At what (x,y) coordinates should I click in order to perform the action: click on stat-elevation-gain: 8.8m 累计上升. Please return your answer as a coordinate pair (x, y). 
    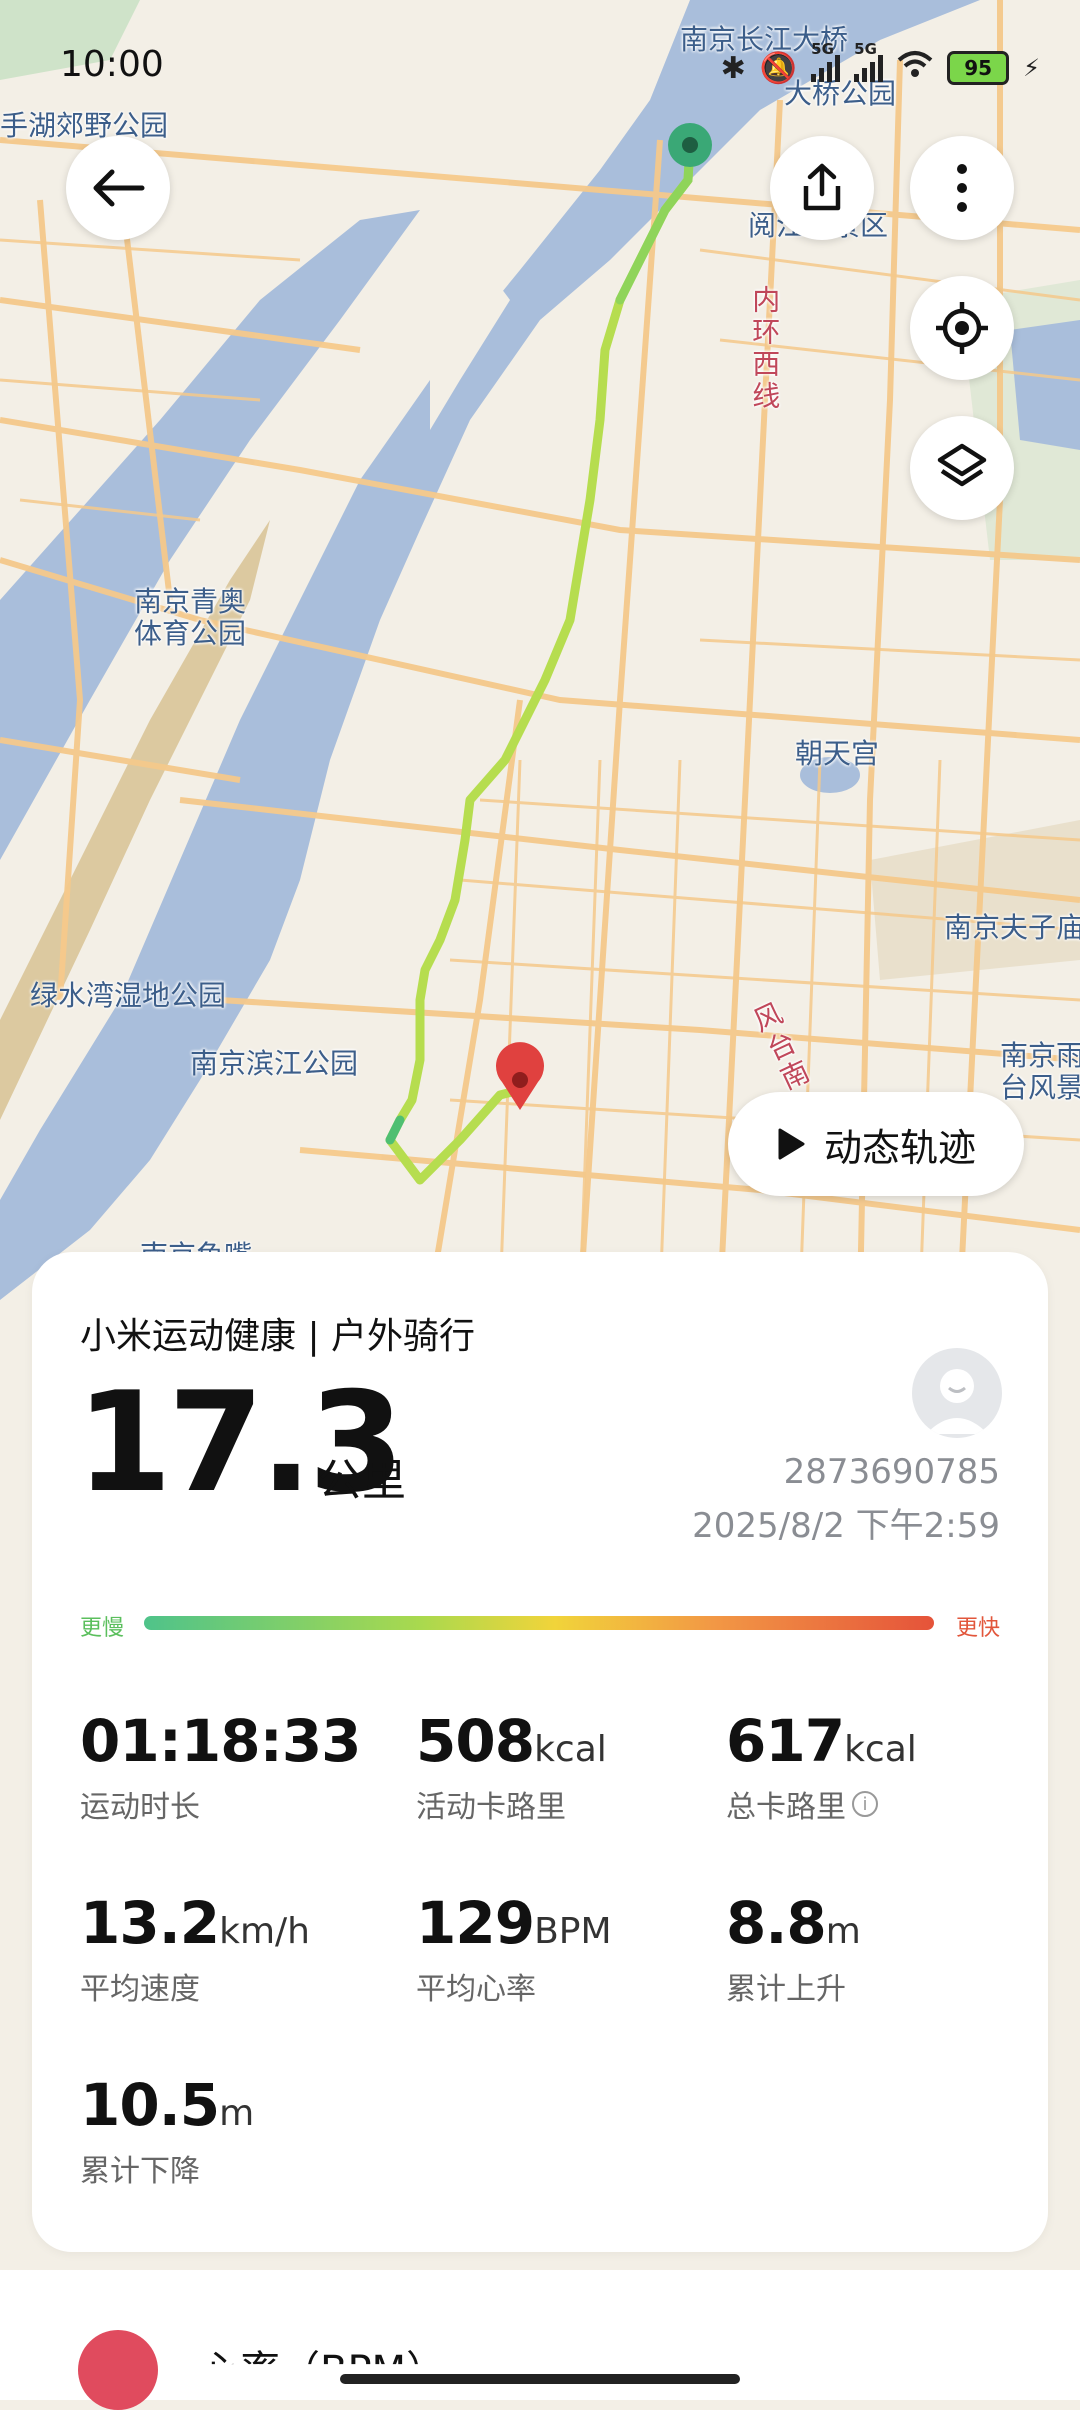
    Looking at the image, I should click on (793, 1951).